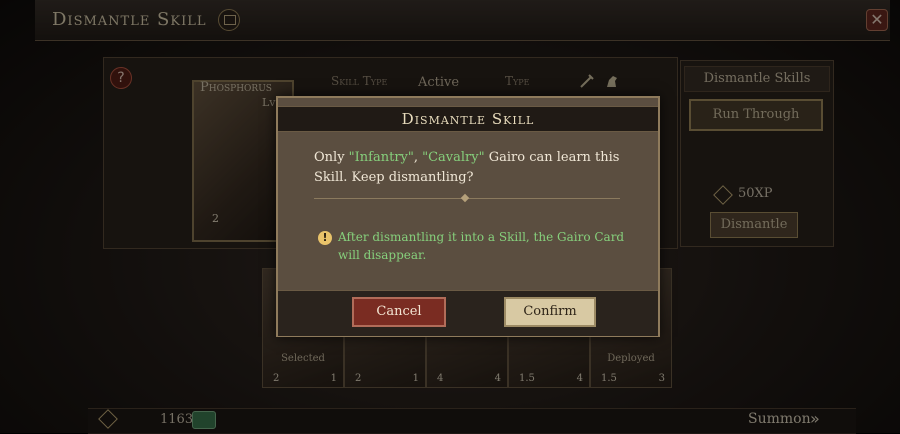 The height and width of the screenshot is (434, 900). Describe the element at coordinates (325, 238) in the screenshot. I see `warning-icon: !` at that location.